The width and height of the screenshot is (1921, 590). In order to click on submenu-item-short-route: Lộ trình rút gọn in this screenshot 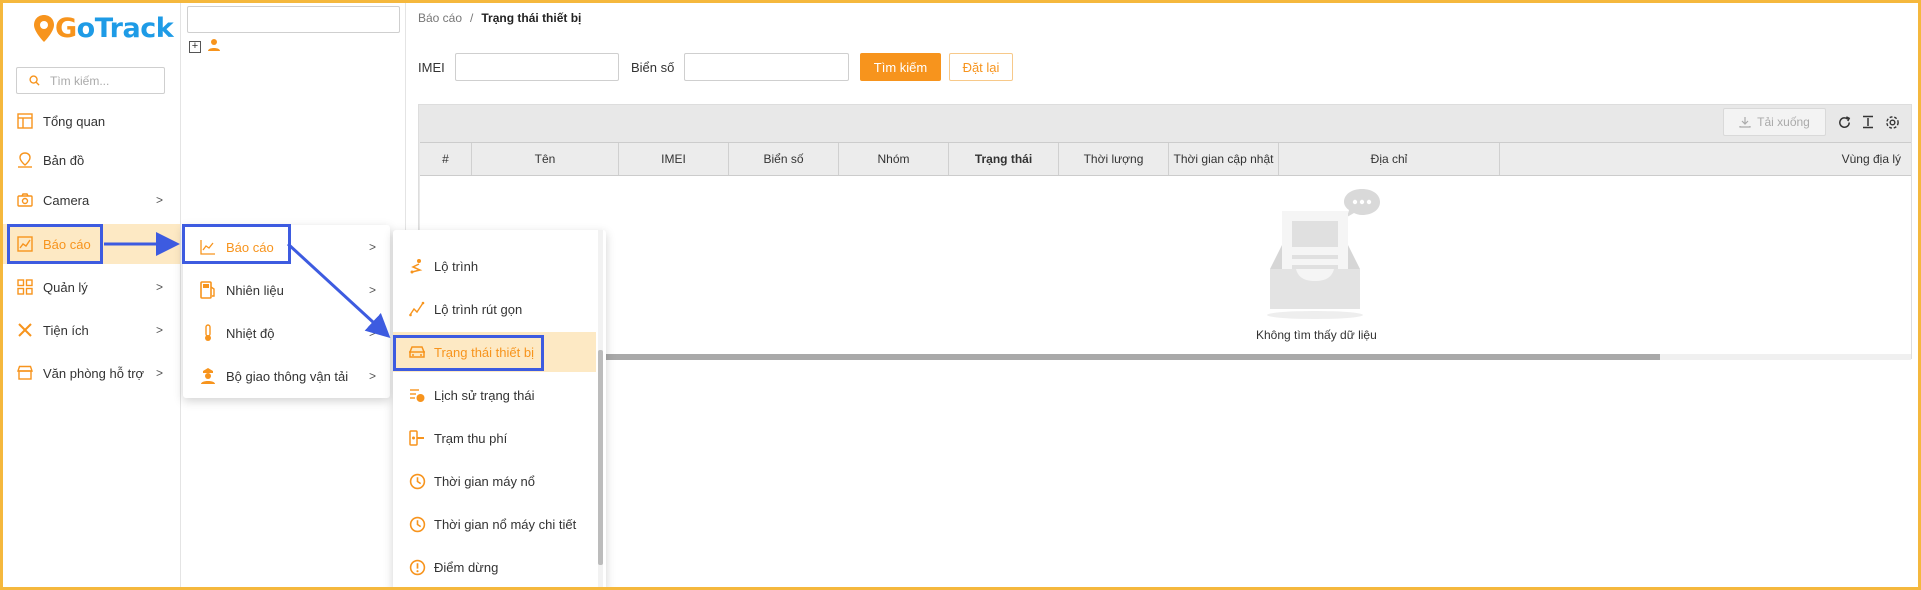, I will do `click(494, 309)`.